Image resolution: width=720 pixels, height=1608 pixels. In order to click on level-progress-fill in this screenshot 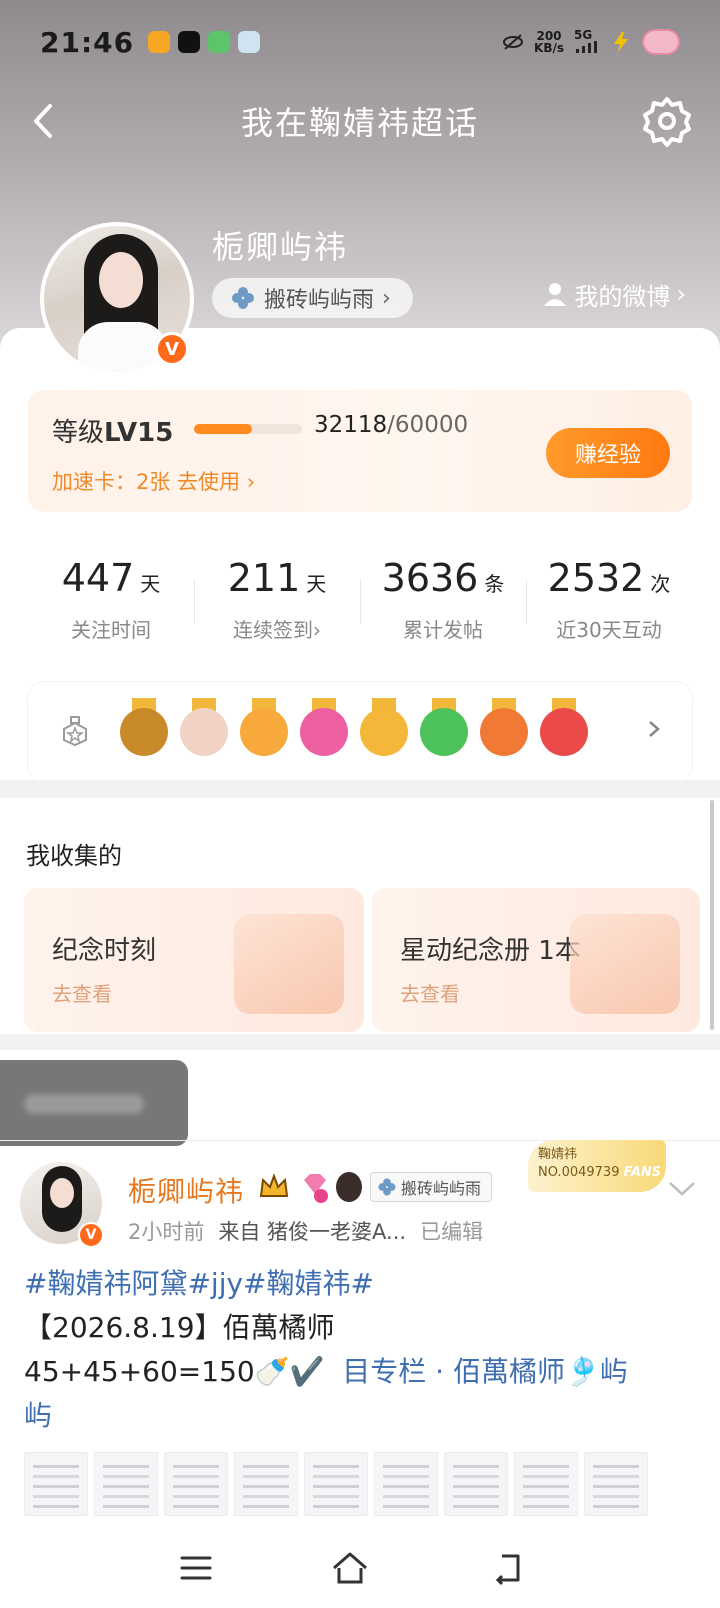, I will do `click(223, 429)`.